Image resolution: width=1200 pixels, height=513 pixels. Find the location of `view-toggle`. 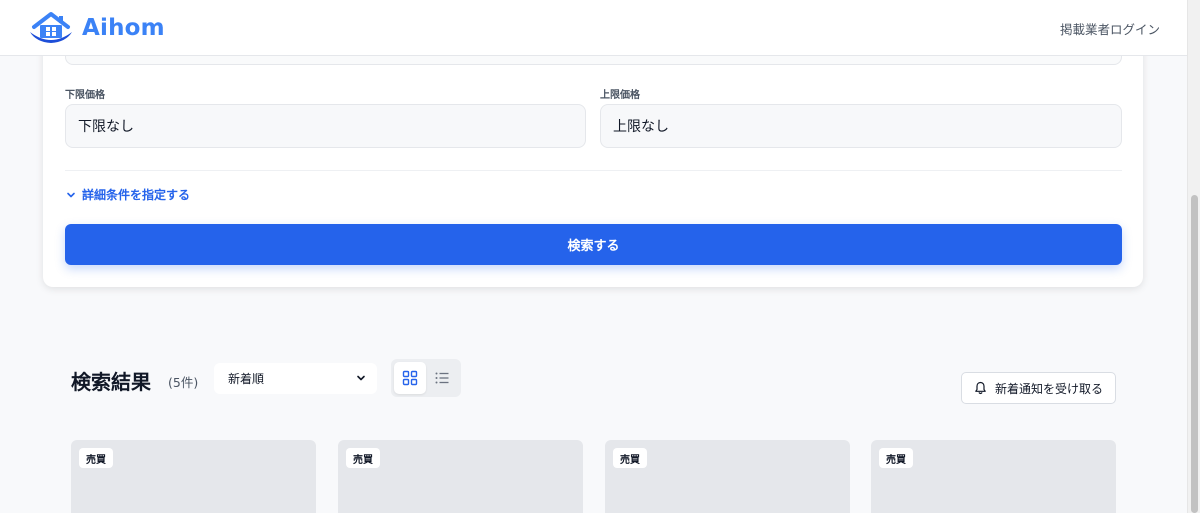

view-toggle is located at coordinates (426, 378).